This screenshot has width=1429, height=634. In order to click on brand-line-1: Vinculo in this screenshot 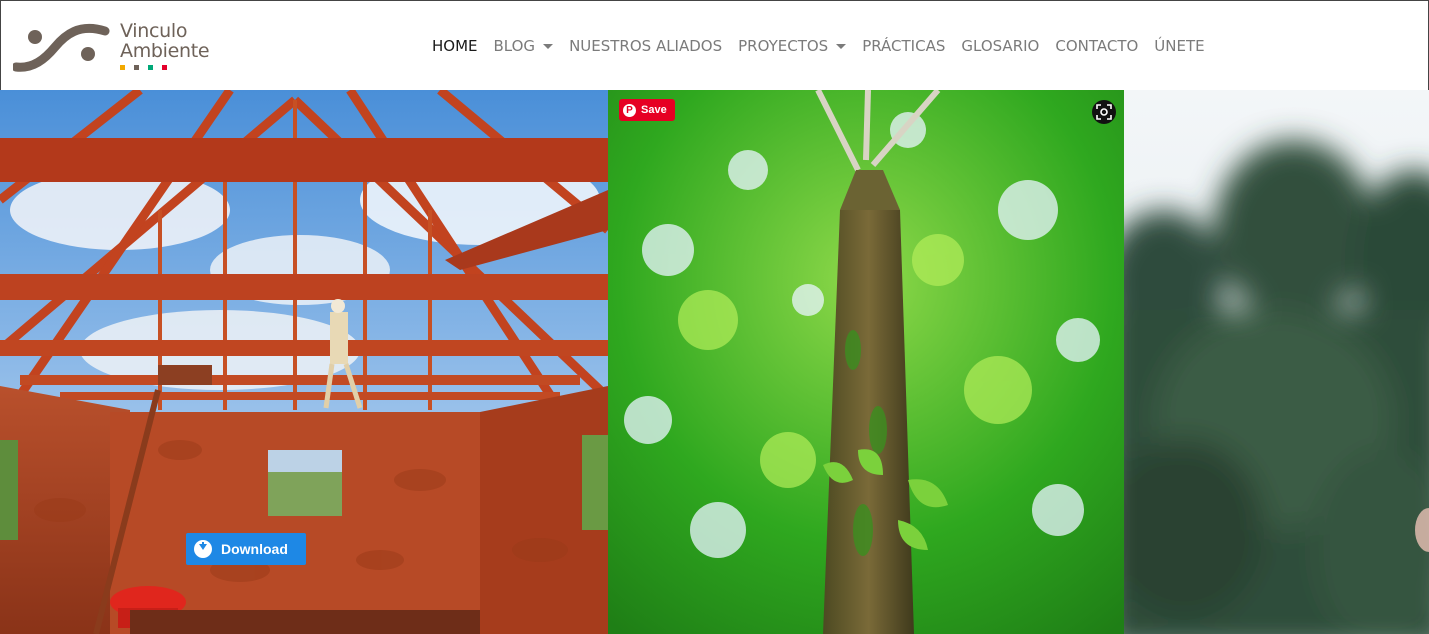, I will do `click(154, 31)`.